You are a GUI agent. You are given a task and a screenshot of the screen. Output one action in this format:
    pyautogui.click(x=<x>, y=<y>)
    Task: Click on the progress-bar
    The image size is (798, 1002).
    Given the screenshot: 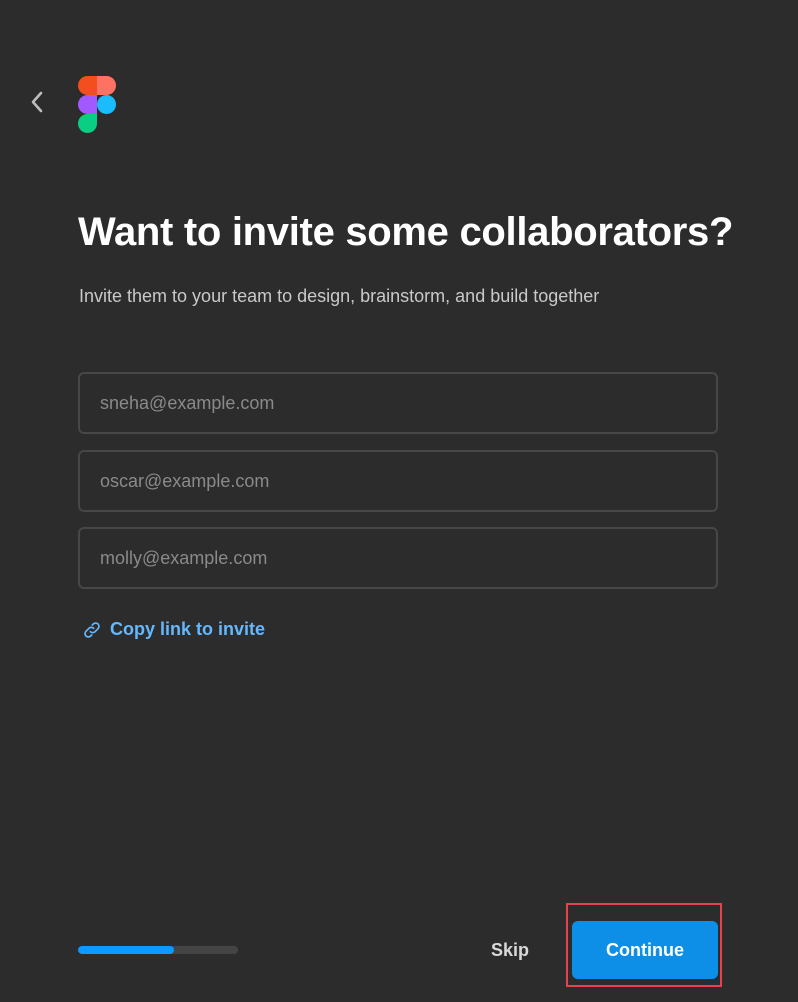 What is the action you would take?
    pyautogui.click(x=158, y=950)
    